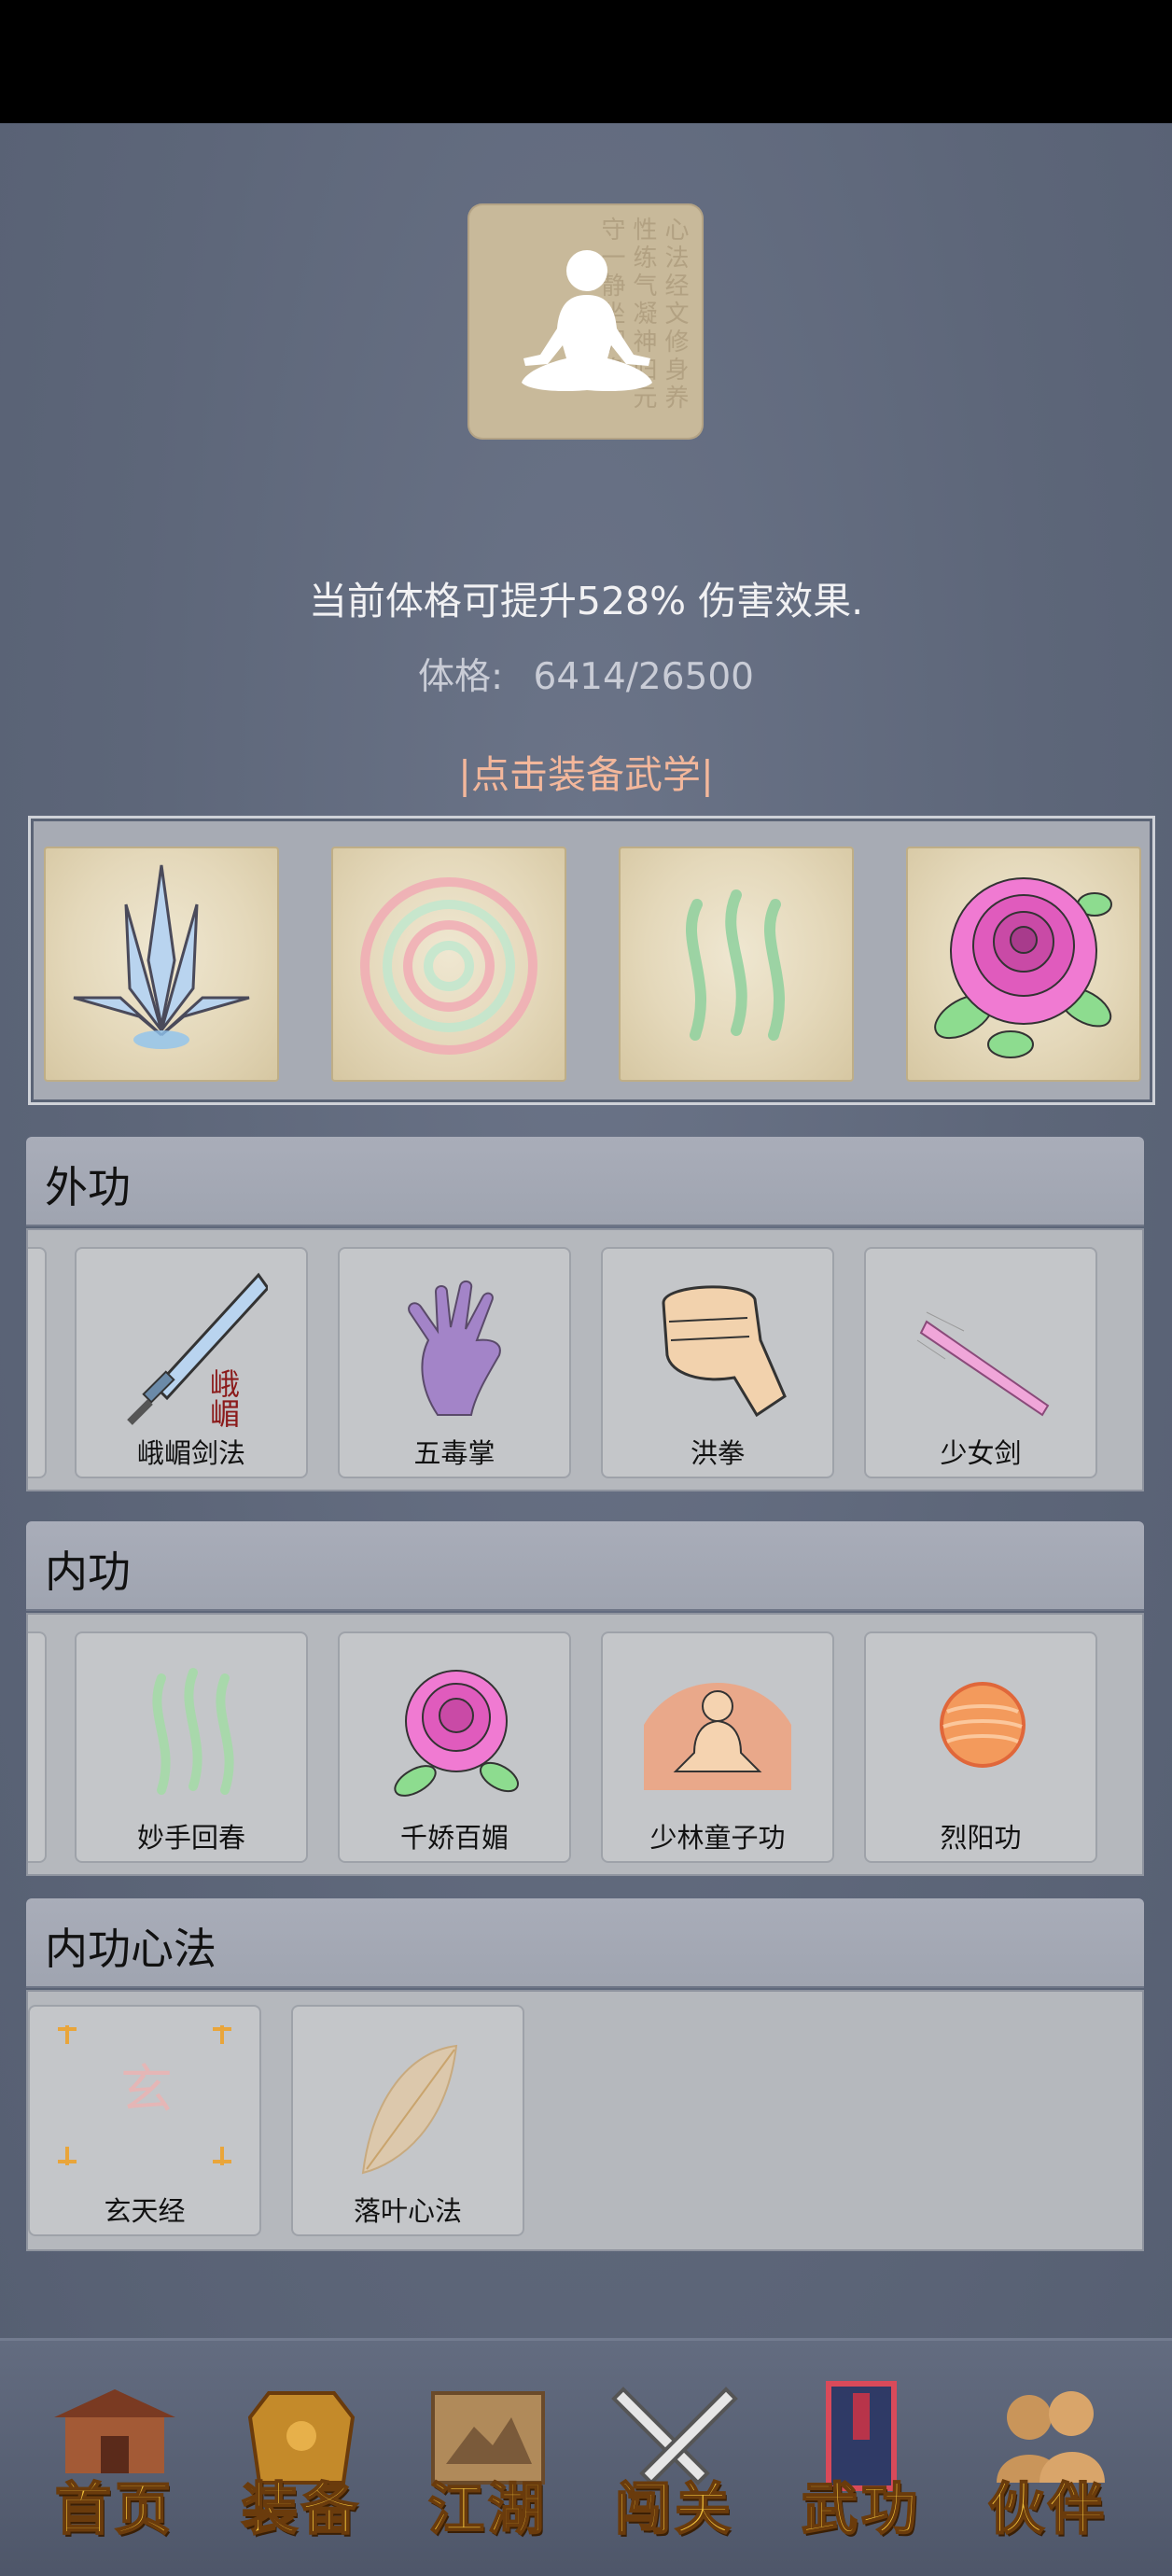 The height and width of the screenshot is (2576, 1172). I want to click on skill-card-emei-sword: 峨嵋 峨嵋剑法, so click(191, 1362).